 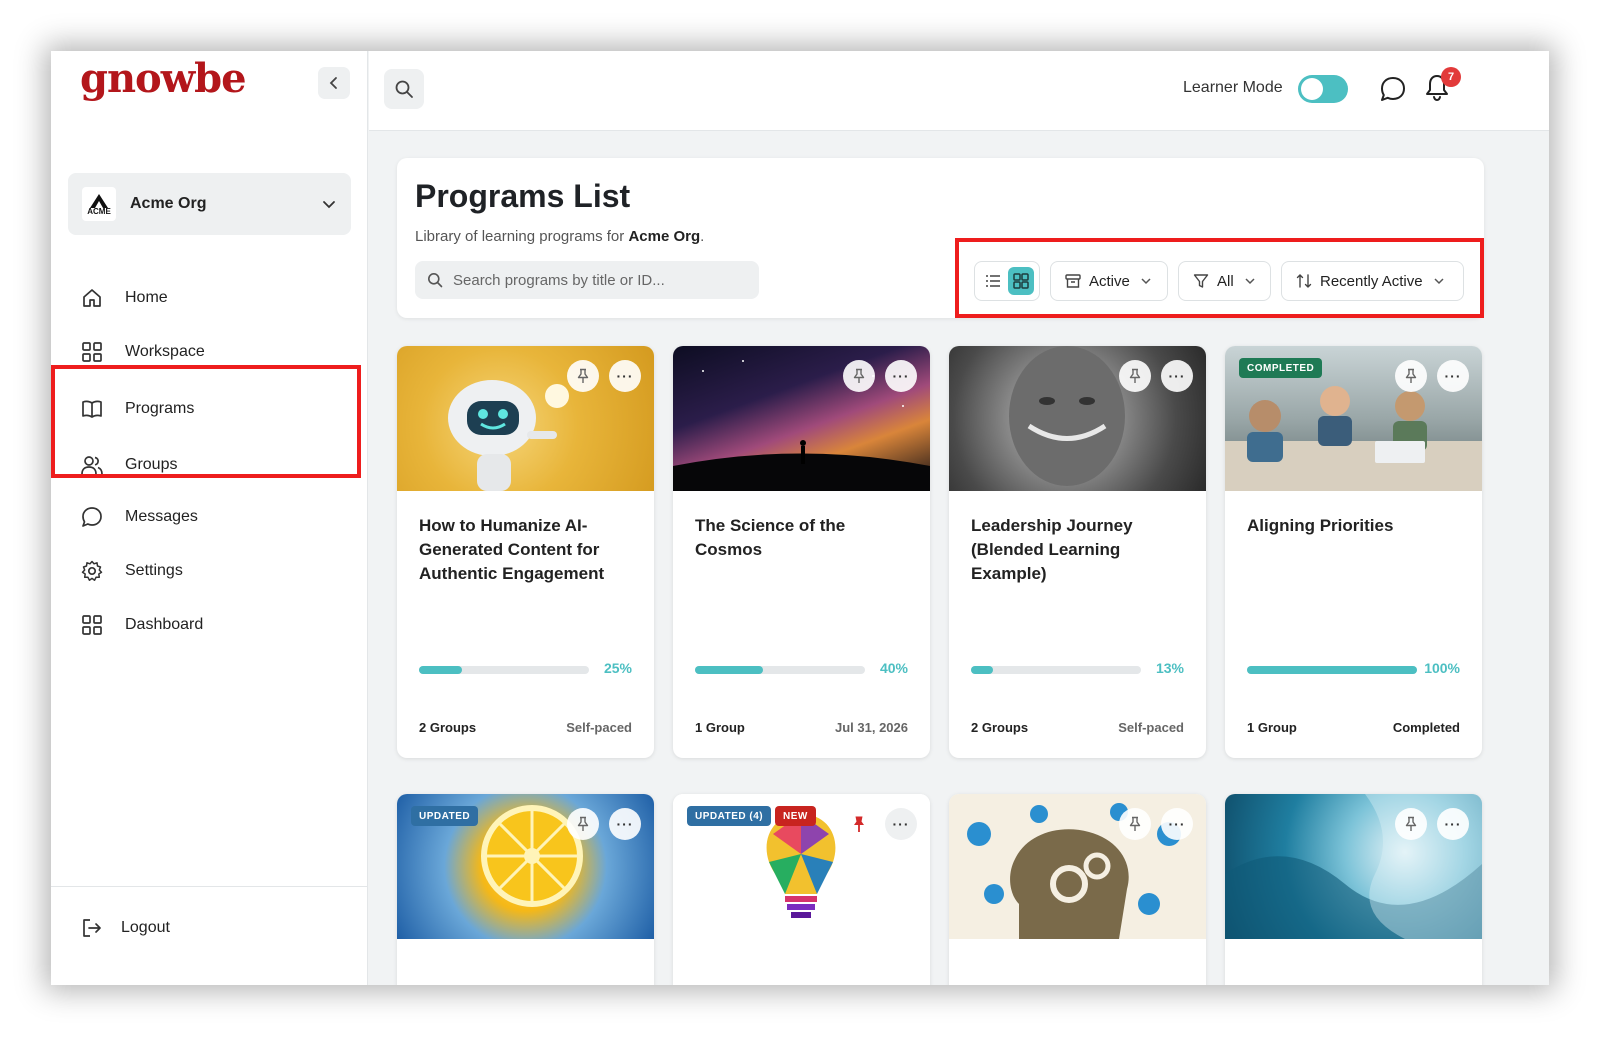 I want to click on gear-icon, so click(x=92, y=571).